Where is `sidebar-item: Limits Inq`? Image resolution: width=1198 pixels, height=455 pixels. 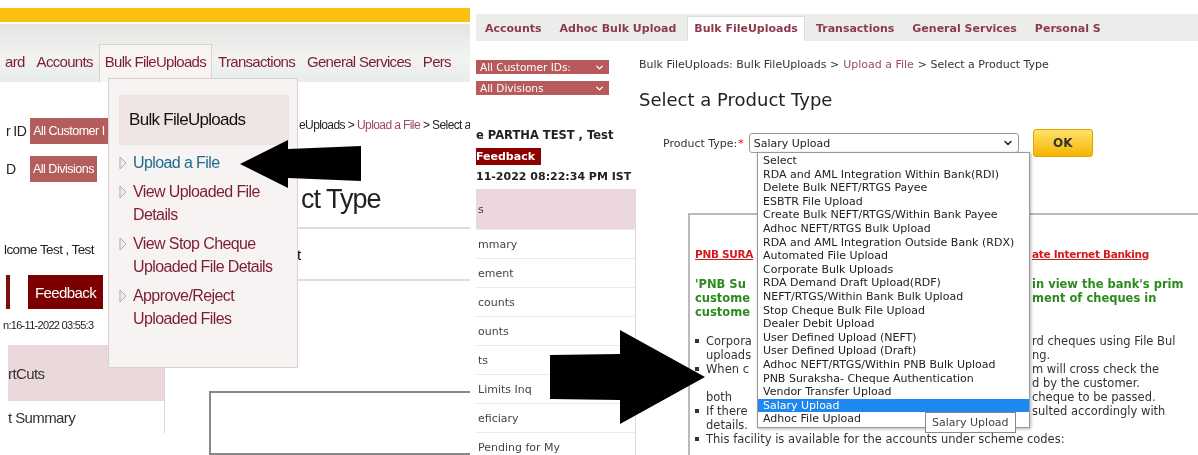 sidebar-item: Limits Inq is located at coordinates (504, 389).